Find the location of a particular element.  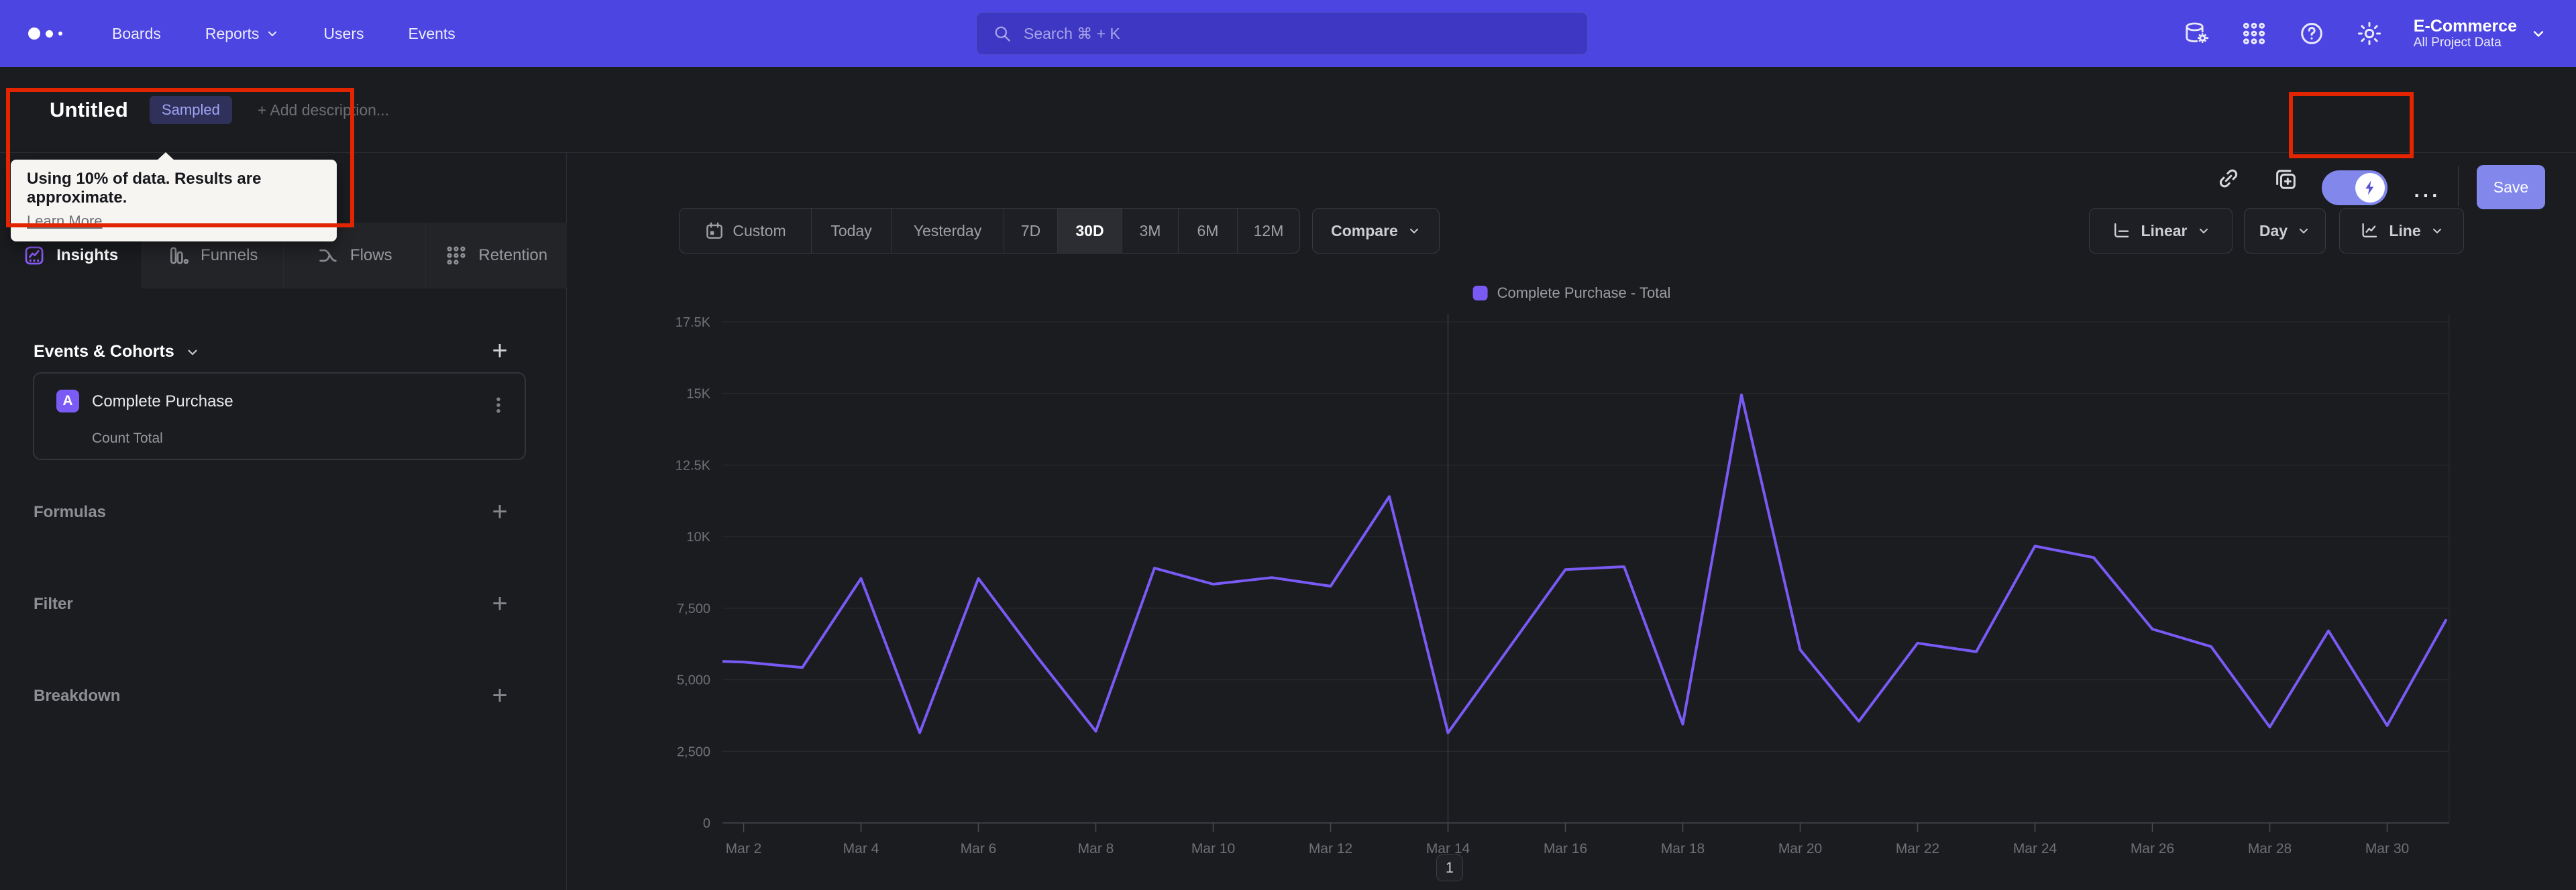

tab-label: Insights is located at coordinates (87, 254).